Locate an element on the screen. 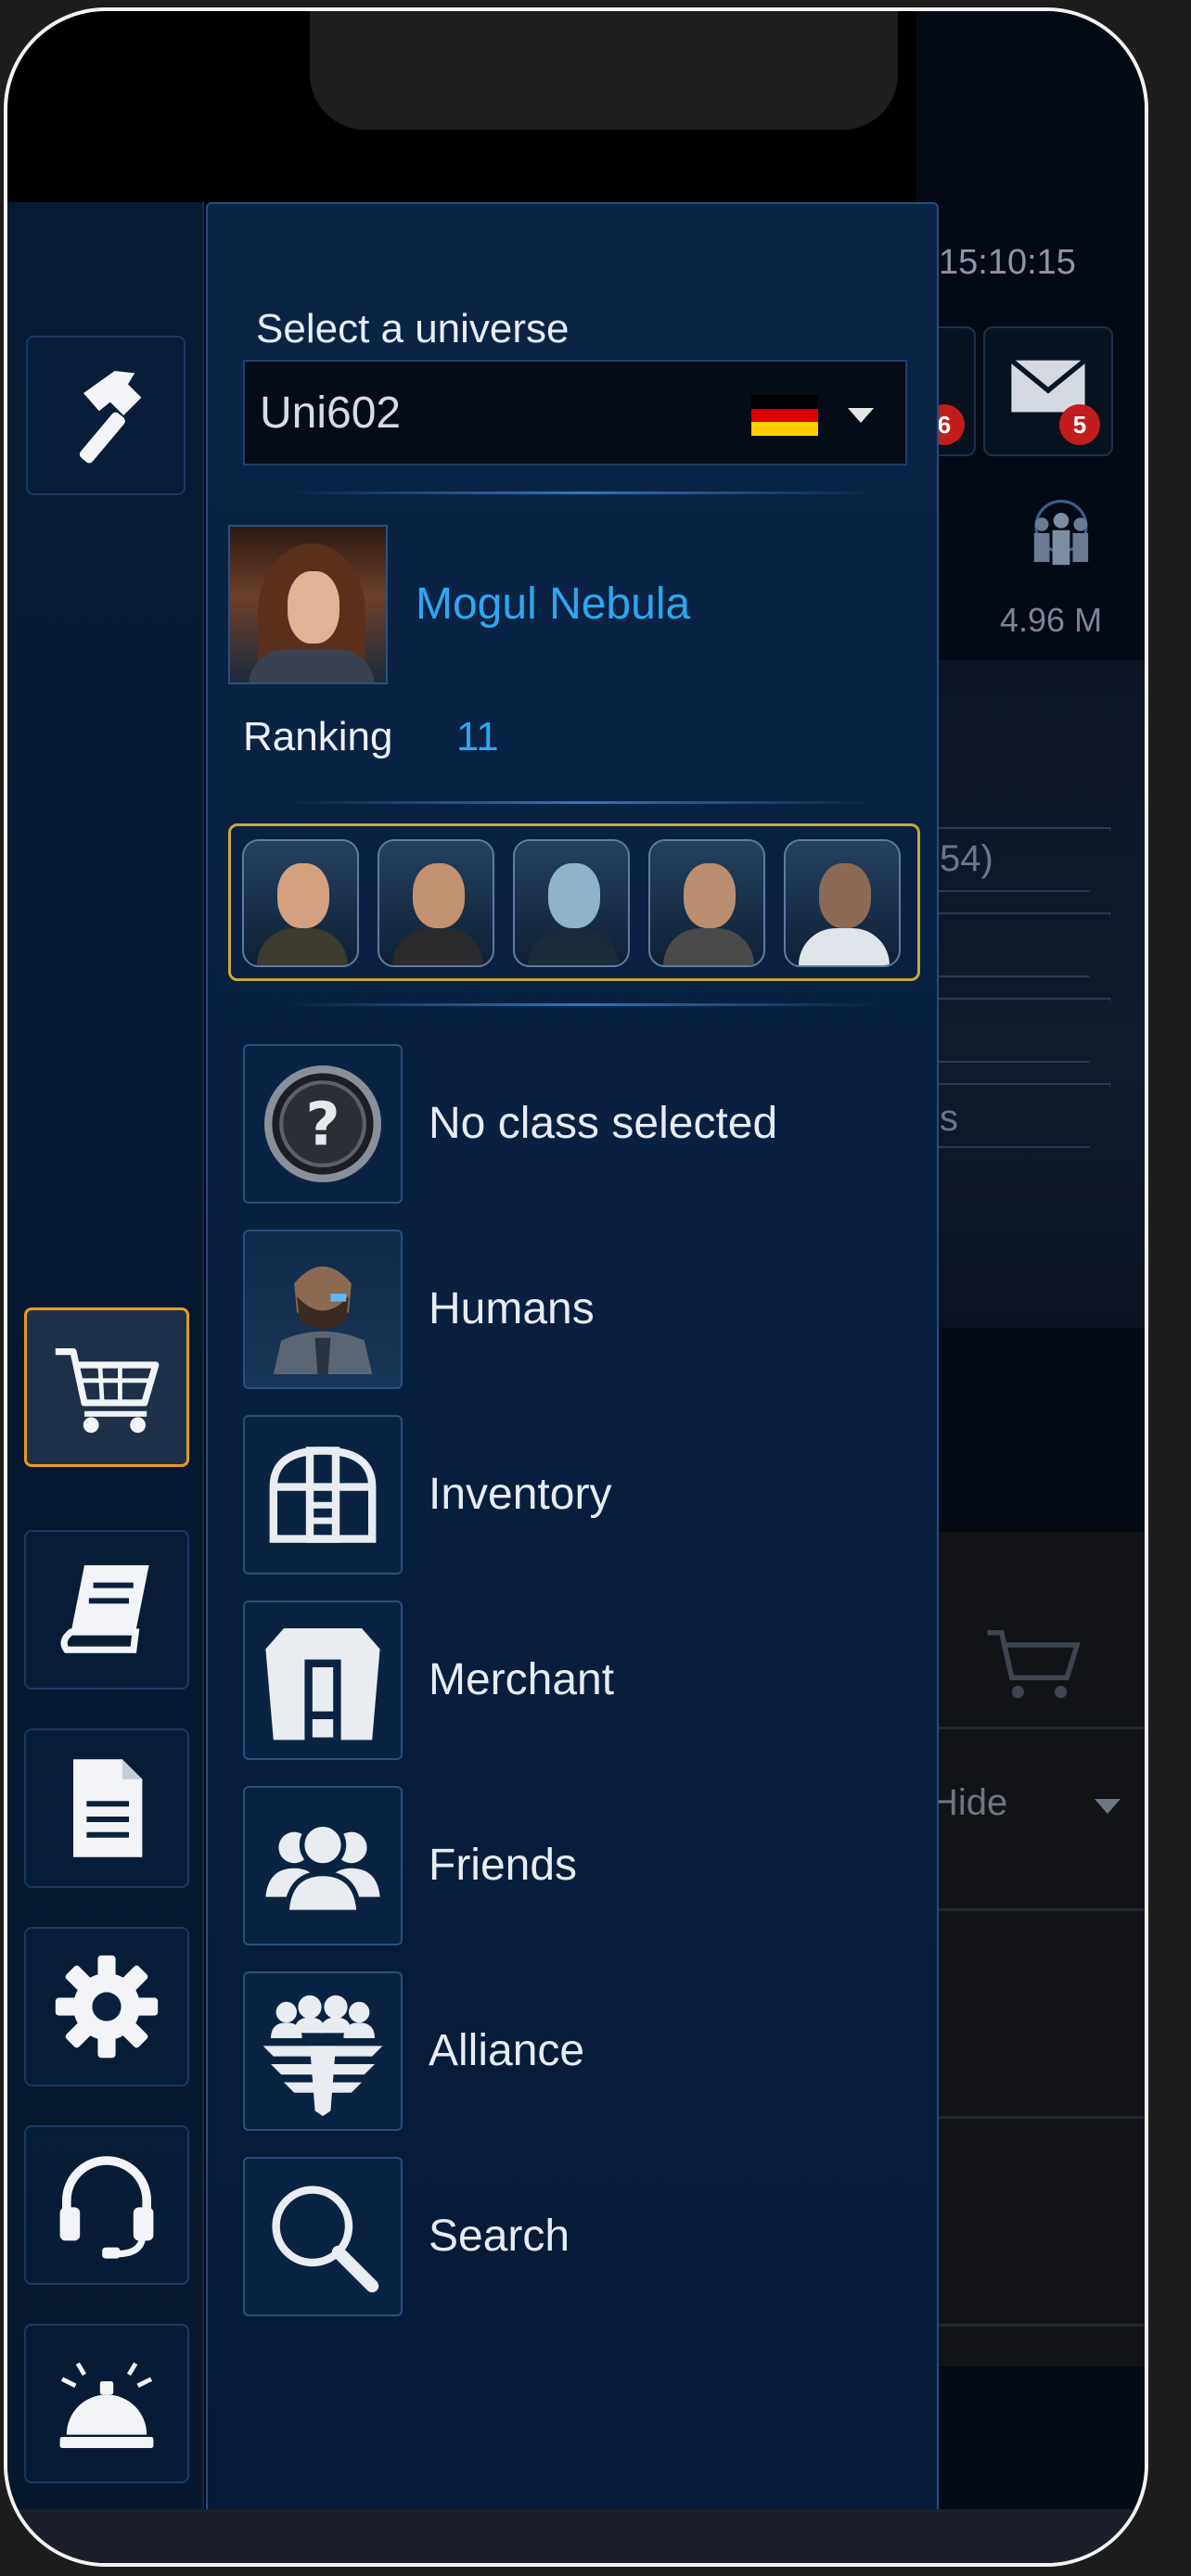 Image resolution: width=1191 pixels, height=2576 pixels. ranking-value: 11 is located at coordinates (477, 737).